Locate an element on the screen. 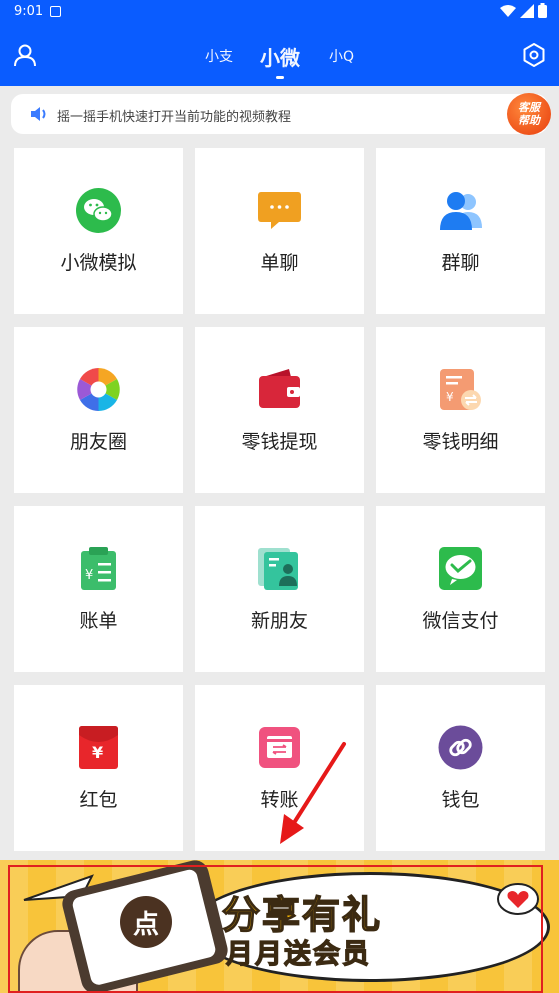  tab-xiaowei: 小微 is located at coordinates (280, 56).